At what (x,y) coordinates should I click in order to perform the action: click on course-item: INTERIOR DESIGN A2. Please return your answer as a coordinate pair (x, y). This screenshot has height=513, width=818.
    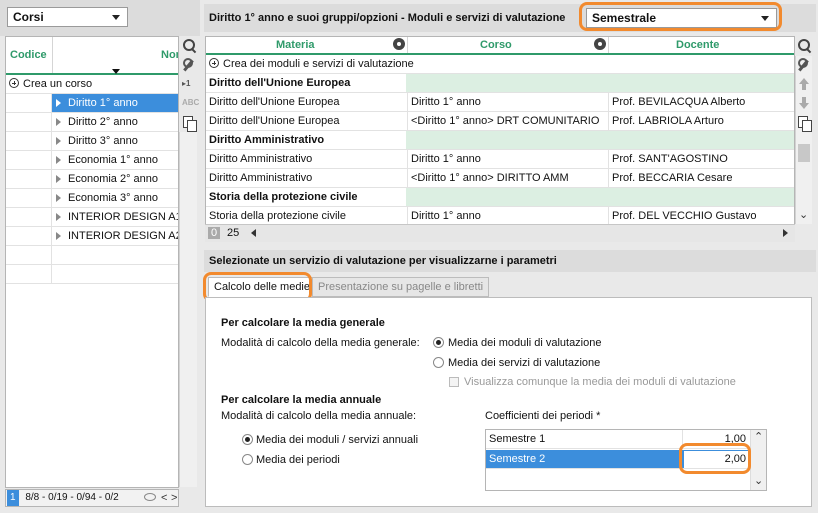
    Looking at the image, I should click on (92, 236).